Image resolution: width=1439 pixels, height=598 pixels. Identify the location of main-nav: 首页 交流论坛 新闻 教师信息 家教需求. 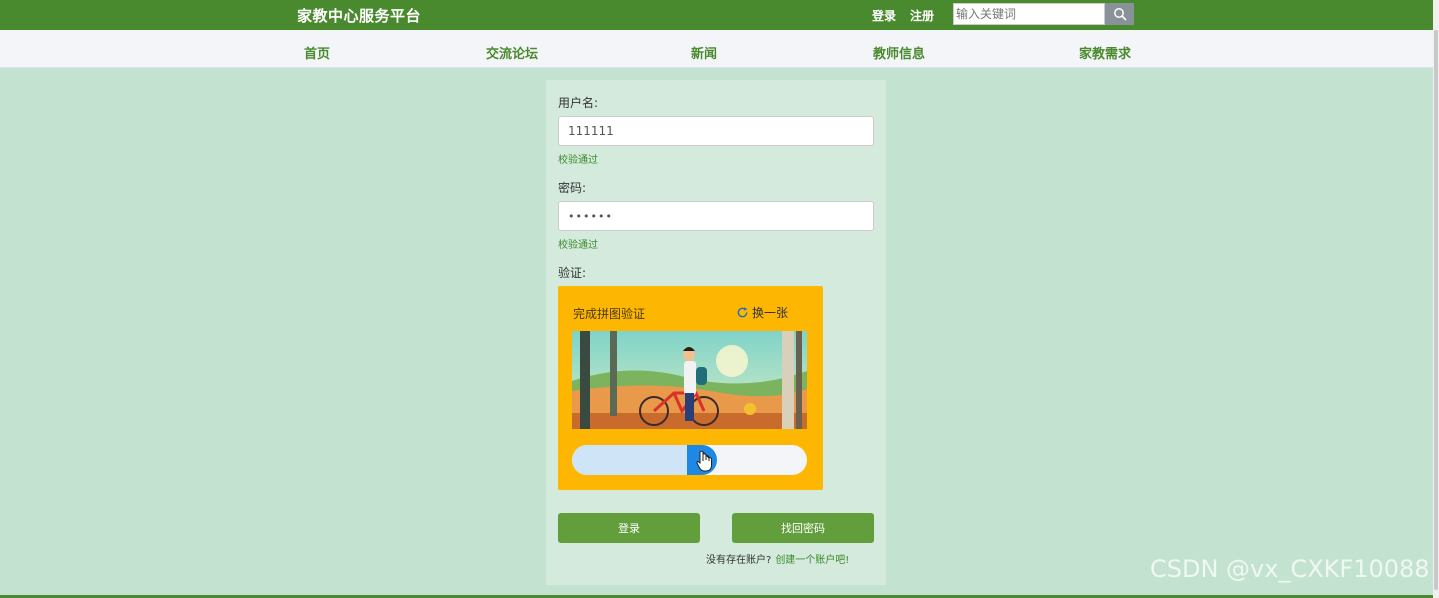
(716, 49).